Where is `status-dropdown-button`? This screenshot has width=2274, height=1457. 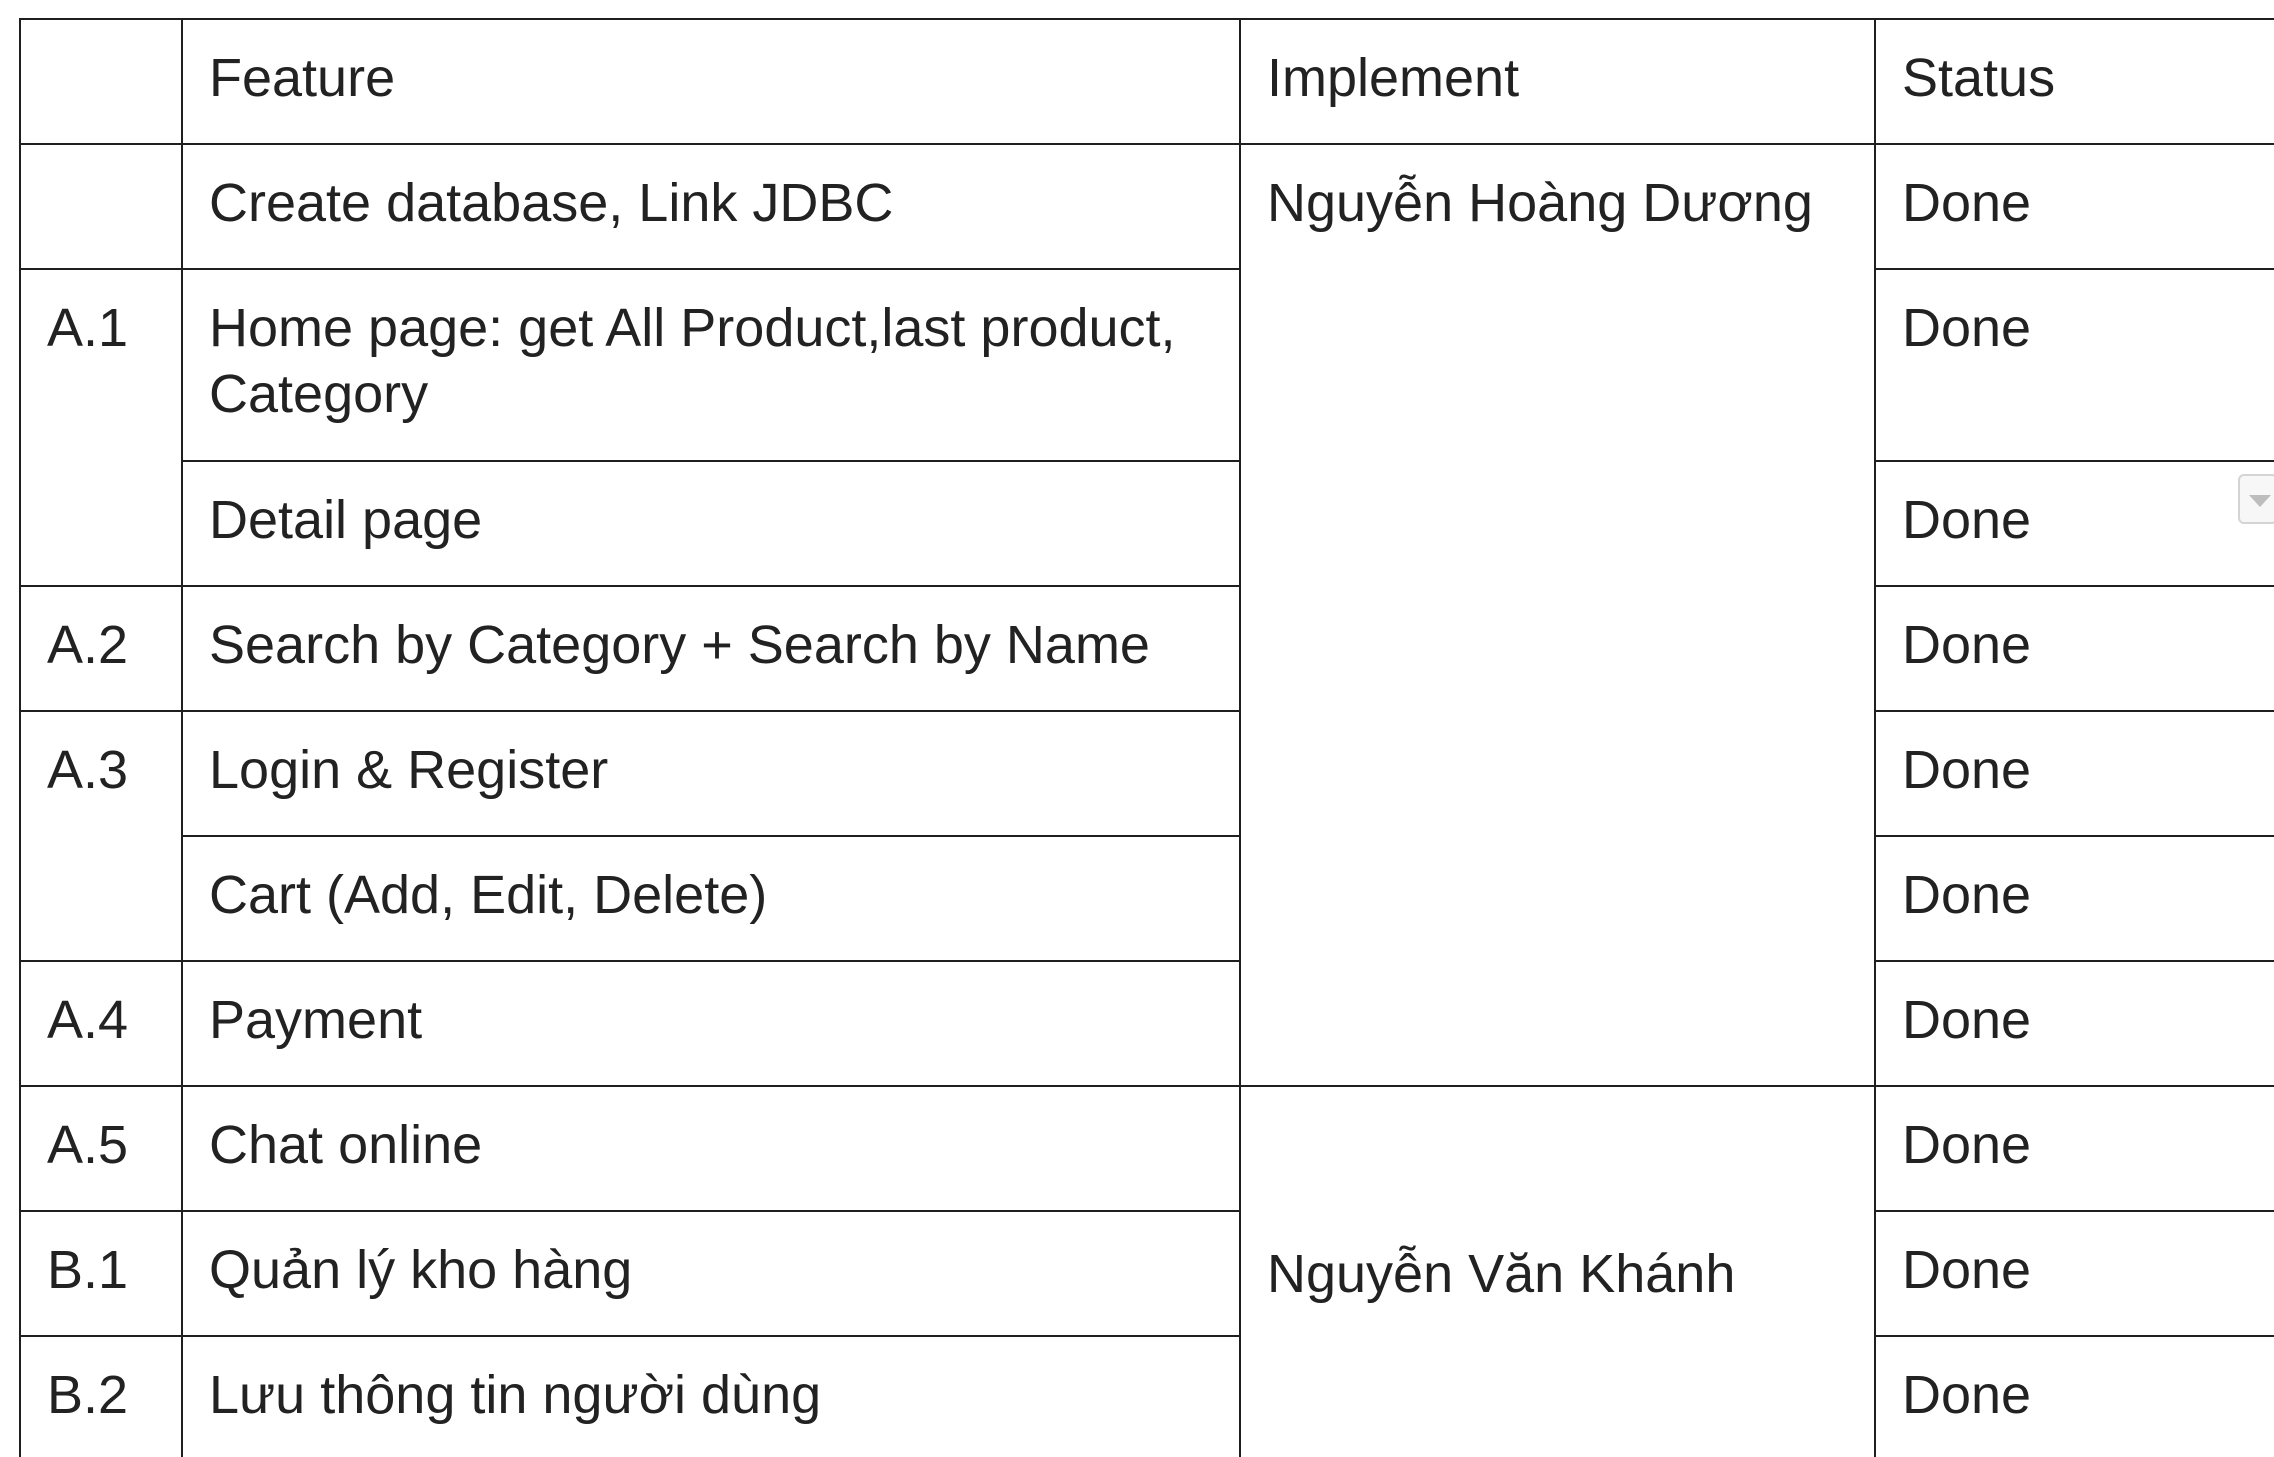
status-dropdown-button is located at coordinates (2256, 499).